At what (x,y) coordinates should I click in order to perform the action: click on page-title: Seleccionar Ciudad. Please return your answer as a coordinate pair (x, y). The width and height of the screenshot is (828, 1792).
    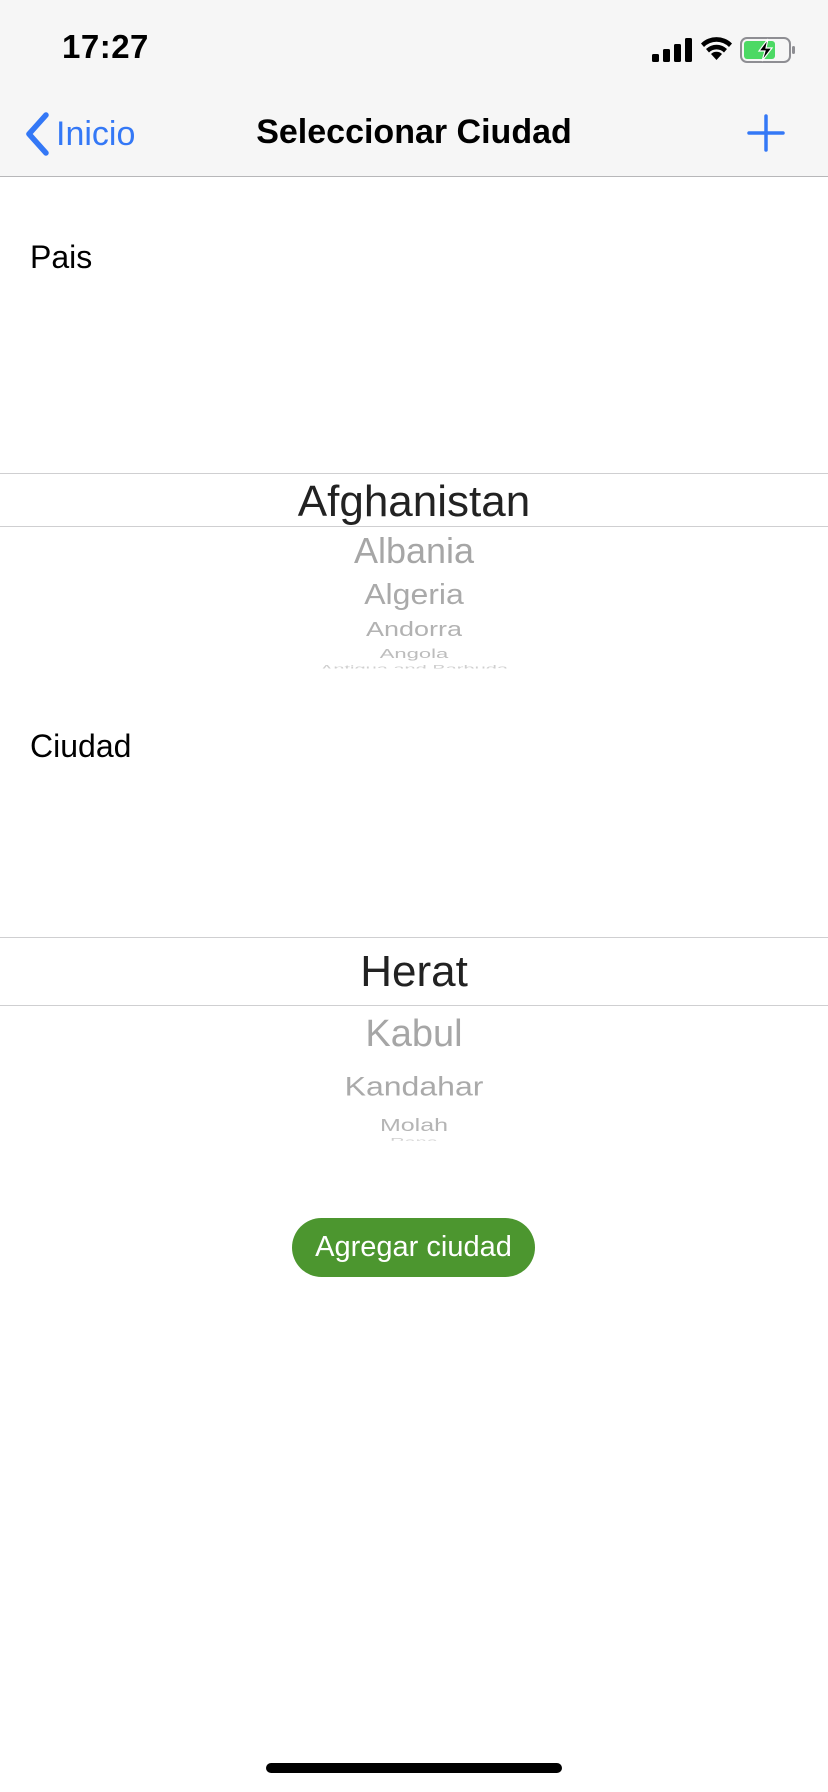
    Looking at the image, I should click on (414, 132).